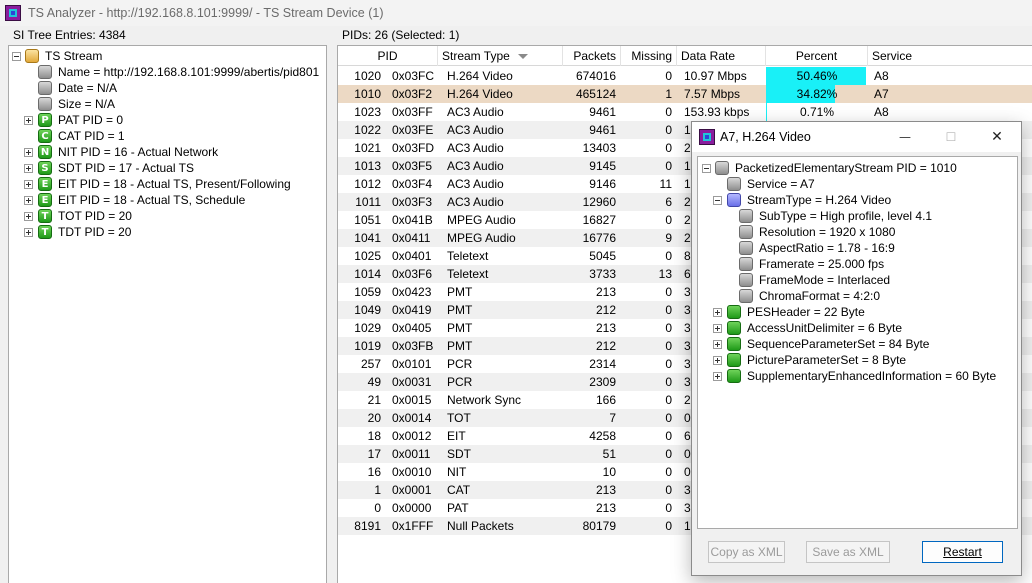 This screenshot has width=1032, height=583. I want to click on column-header-pid: PID, so click(388, 56).